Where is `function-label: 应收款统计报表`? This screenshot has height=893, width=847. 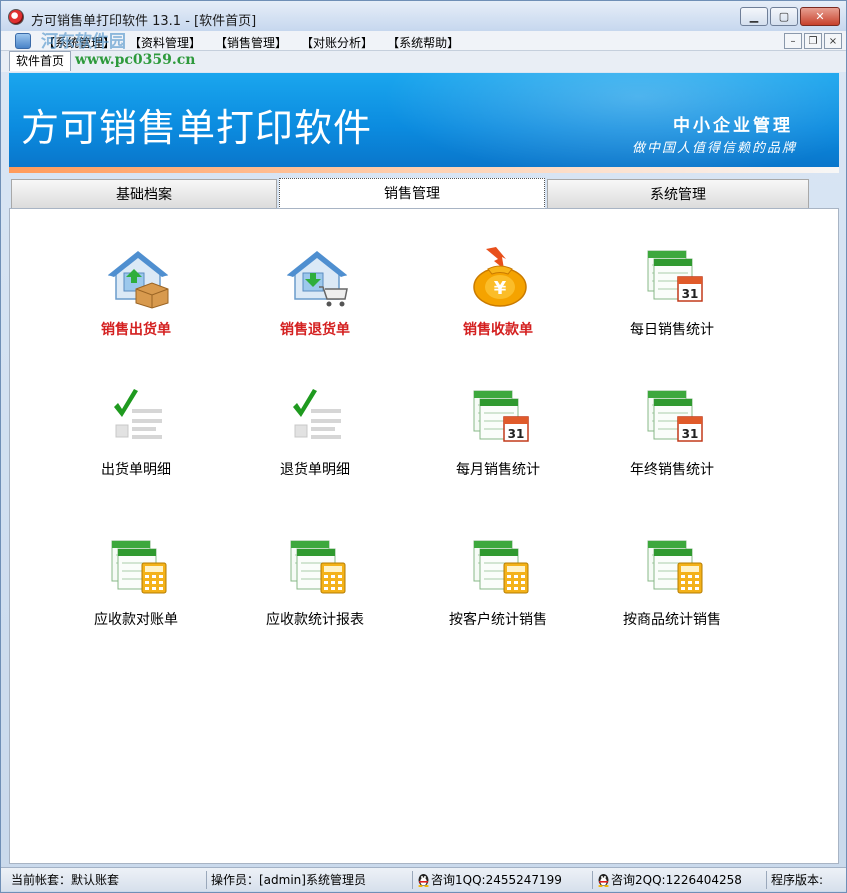
function-label: 应收款统计报表 is located at coordinates (315, 620).